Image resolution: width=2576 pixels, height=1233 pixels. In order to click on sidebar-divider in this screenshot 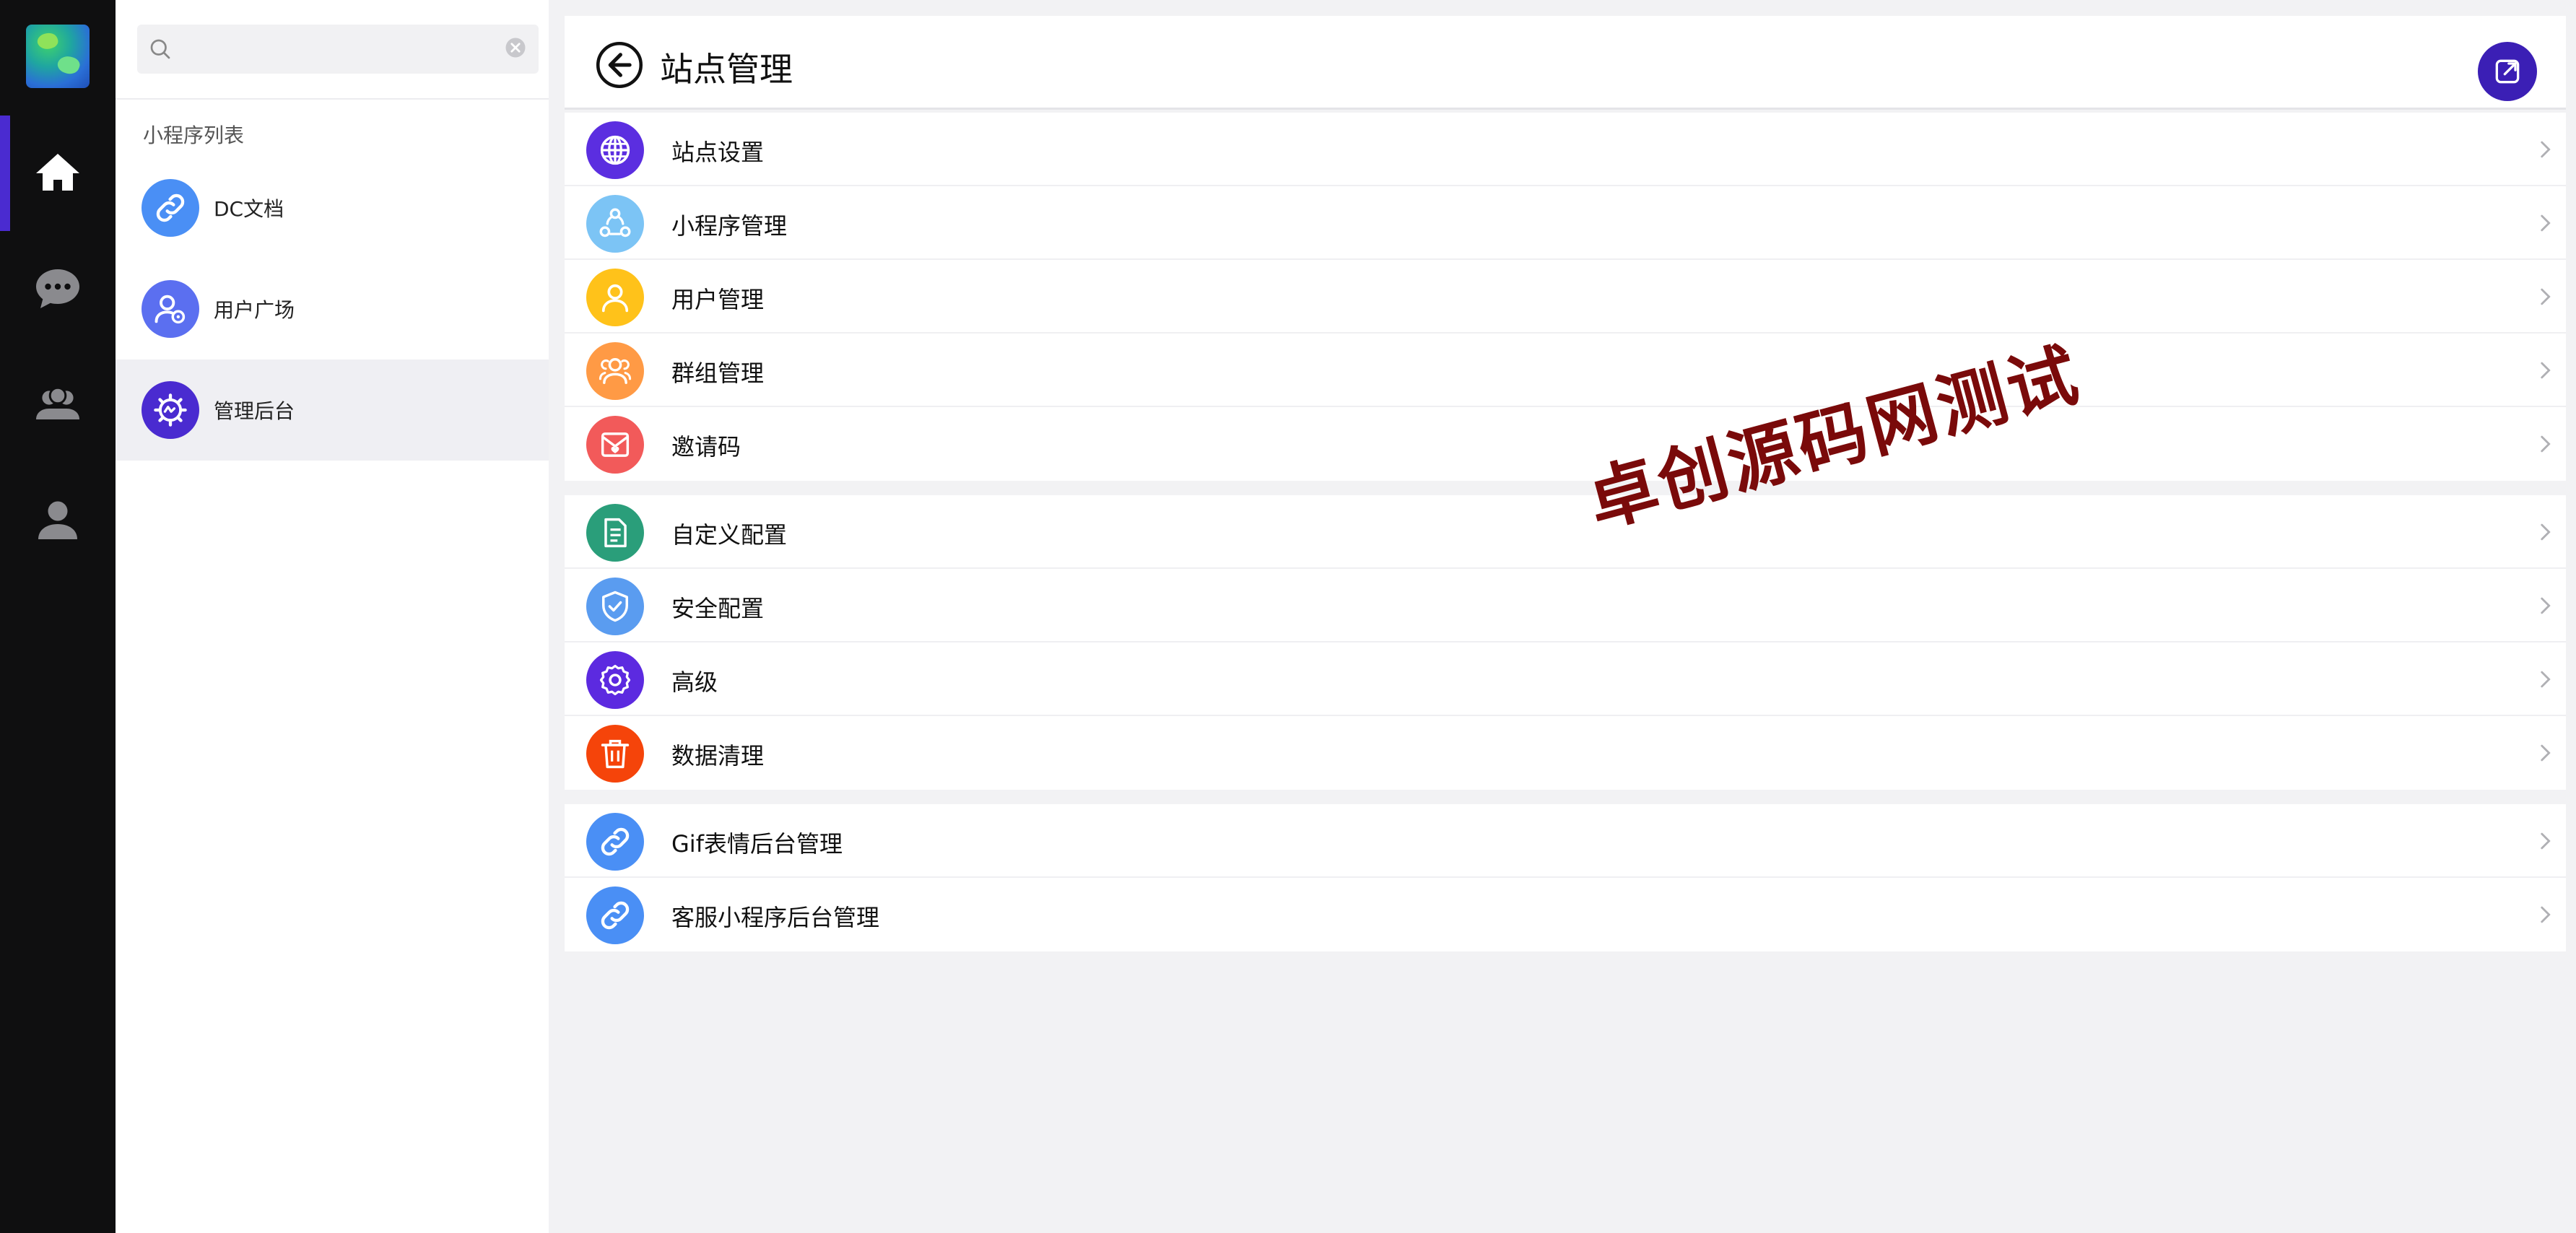, I will do `click(332, 99)`.